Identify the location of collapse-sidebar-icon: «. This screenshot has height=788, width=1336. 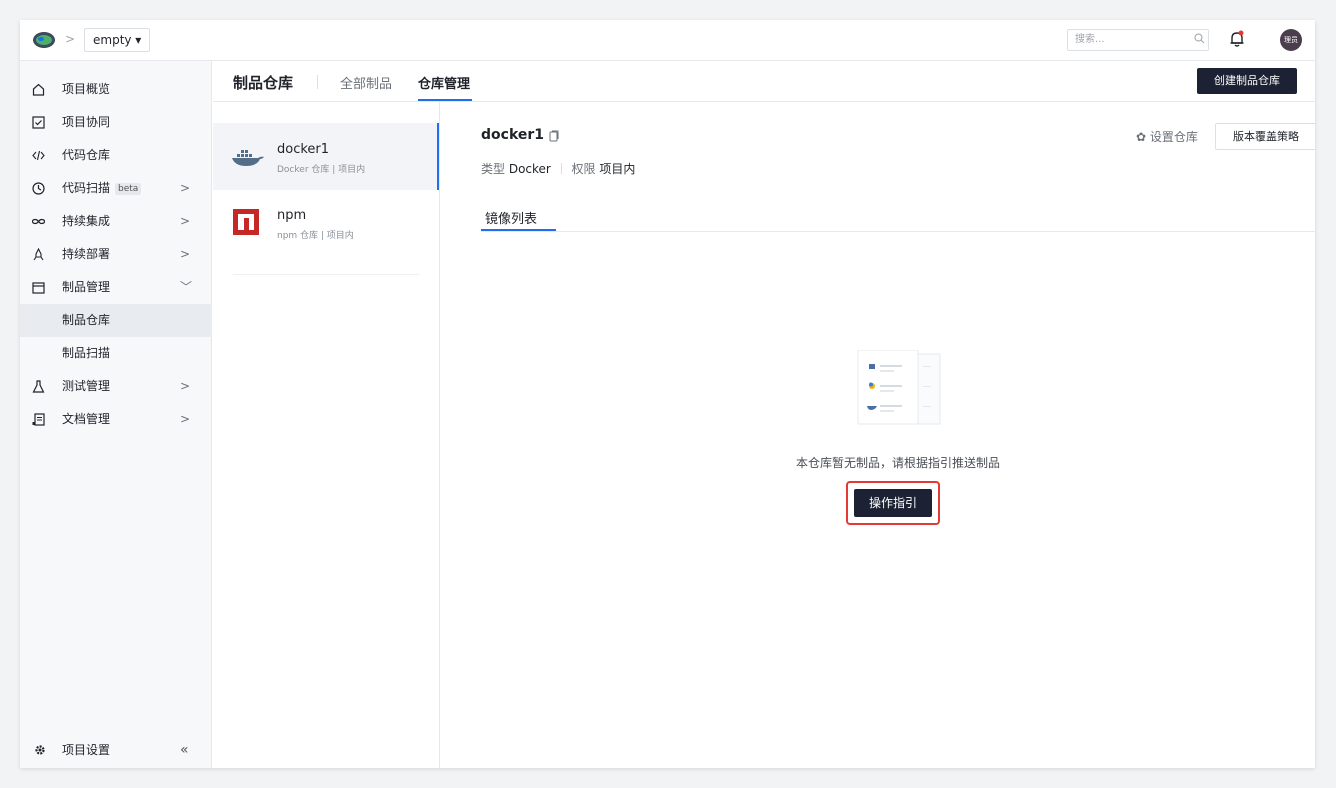
(184, 750).